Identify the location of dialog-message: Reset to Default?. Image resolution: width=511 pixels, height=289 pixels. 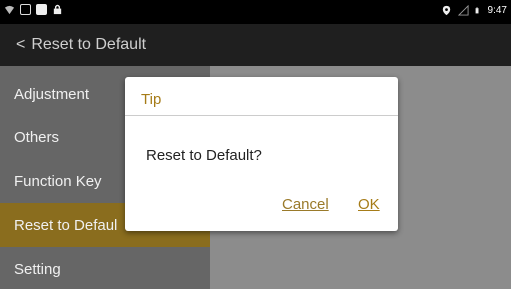
(204, 155).